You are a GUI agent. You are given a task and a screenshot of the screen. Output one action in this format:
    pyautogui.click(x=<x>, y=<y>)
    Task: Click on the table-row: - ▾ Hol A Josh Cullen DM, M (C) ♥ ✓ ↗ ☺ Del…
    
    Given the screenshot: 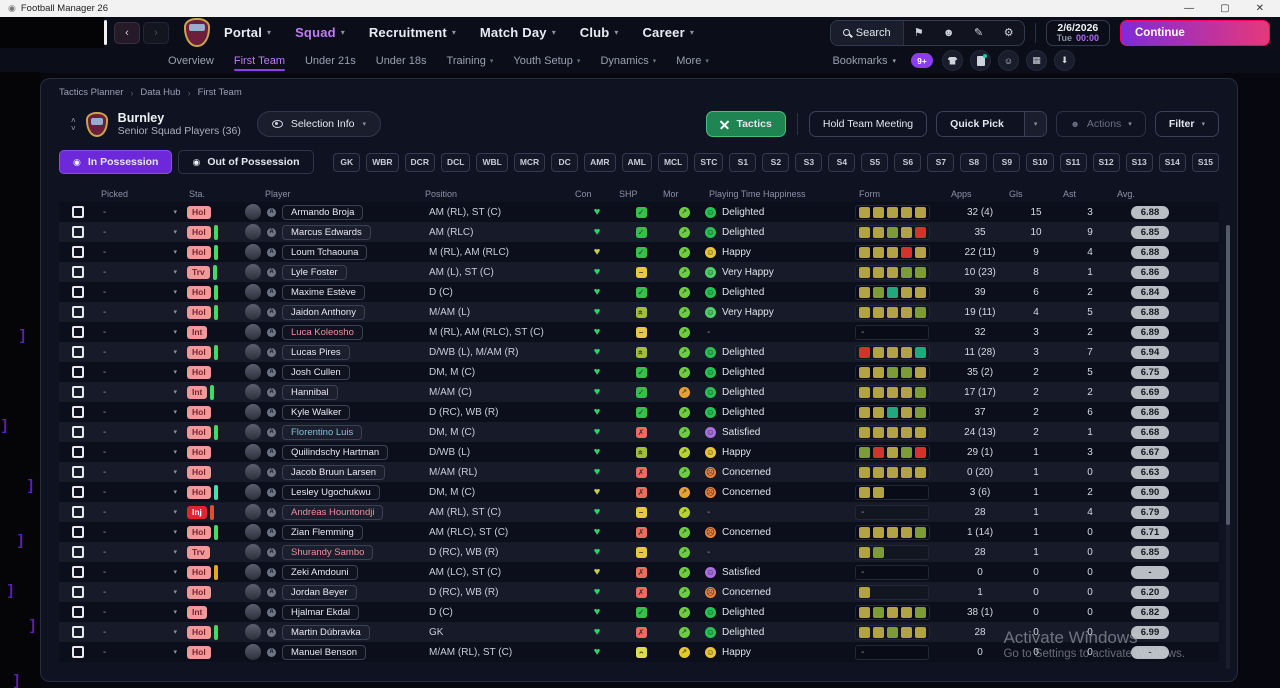 What is the action you would take?
    pyautogui.click(x=639, y=372)
    